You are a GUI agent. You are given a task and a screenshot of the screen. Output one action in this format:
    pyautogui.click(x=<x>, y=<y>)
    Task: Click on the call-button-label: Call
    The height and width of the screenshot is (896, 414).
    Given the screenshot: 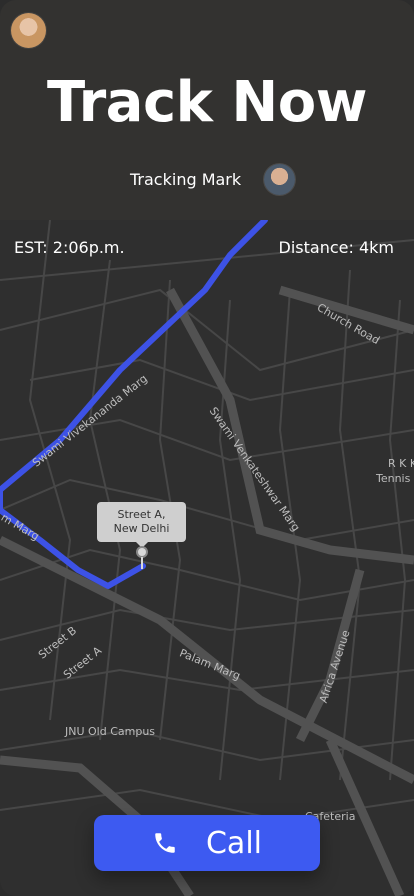 What is the action you would take?
    pyautogui.click(x=233, y=843)
    